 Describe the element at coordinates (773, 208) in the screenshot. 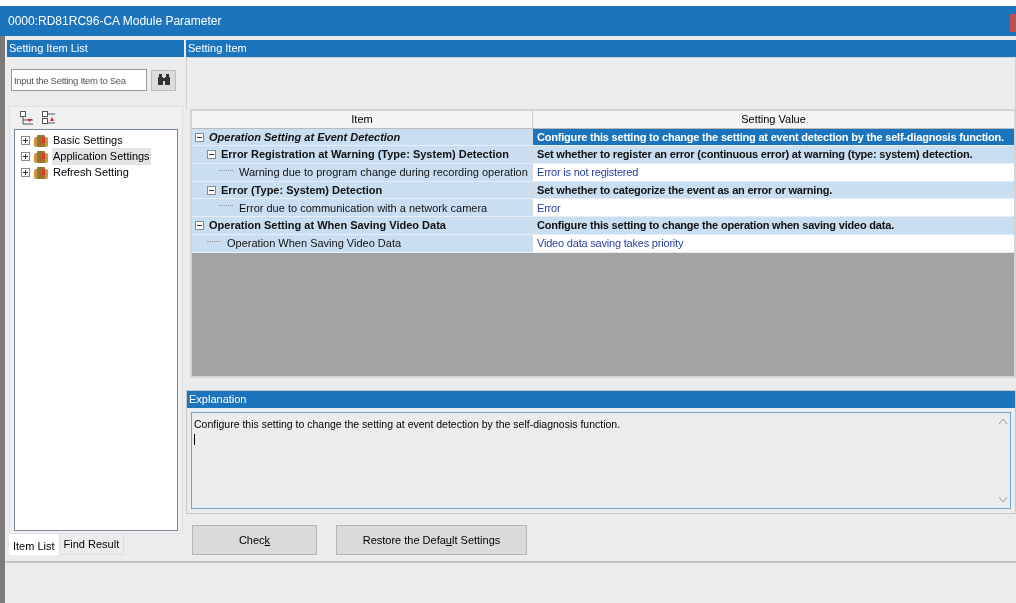

I see `value-cell: Error` at that location.